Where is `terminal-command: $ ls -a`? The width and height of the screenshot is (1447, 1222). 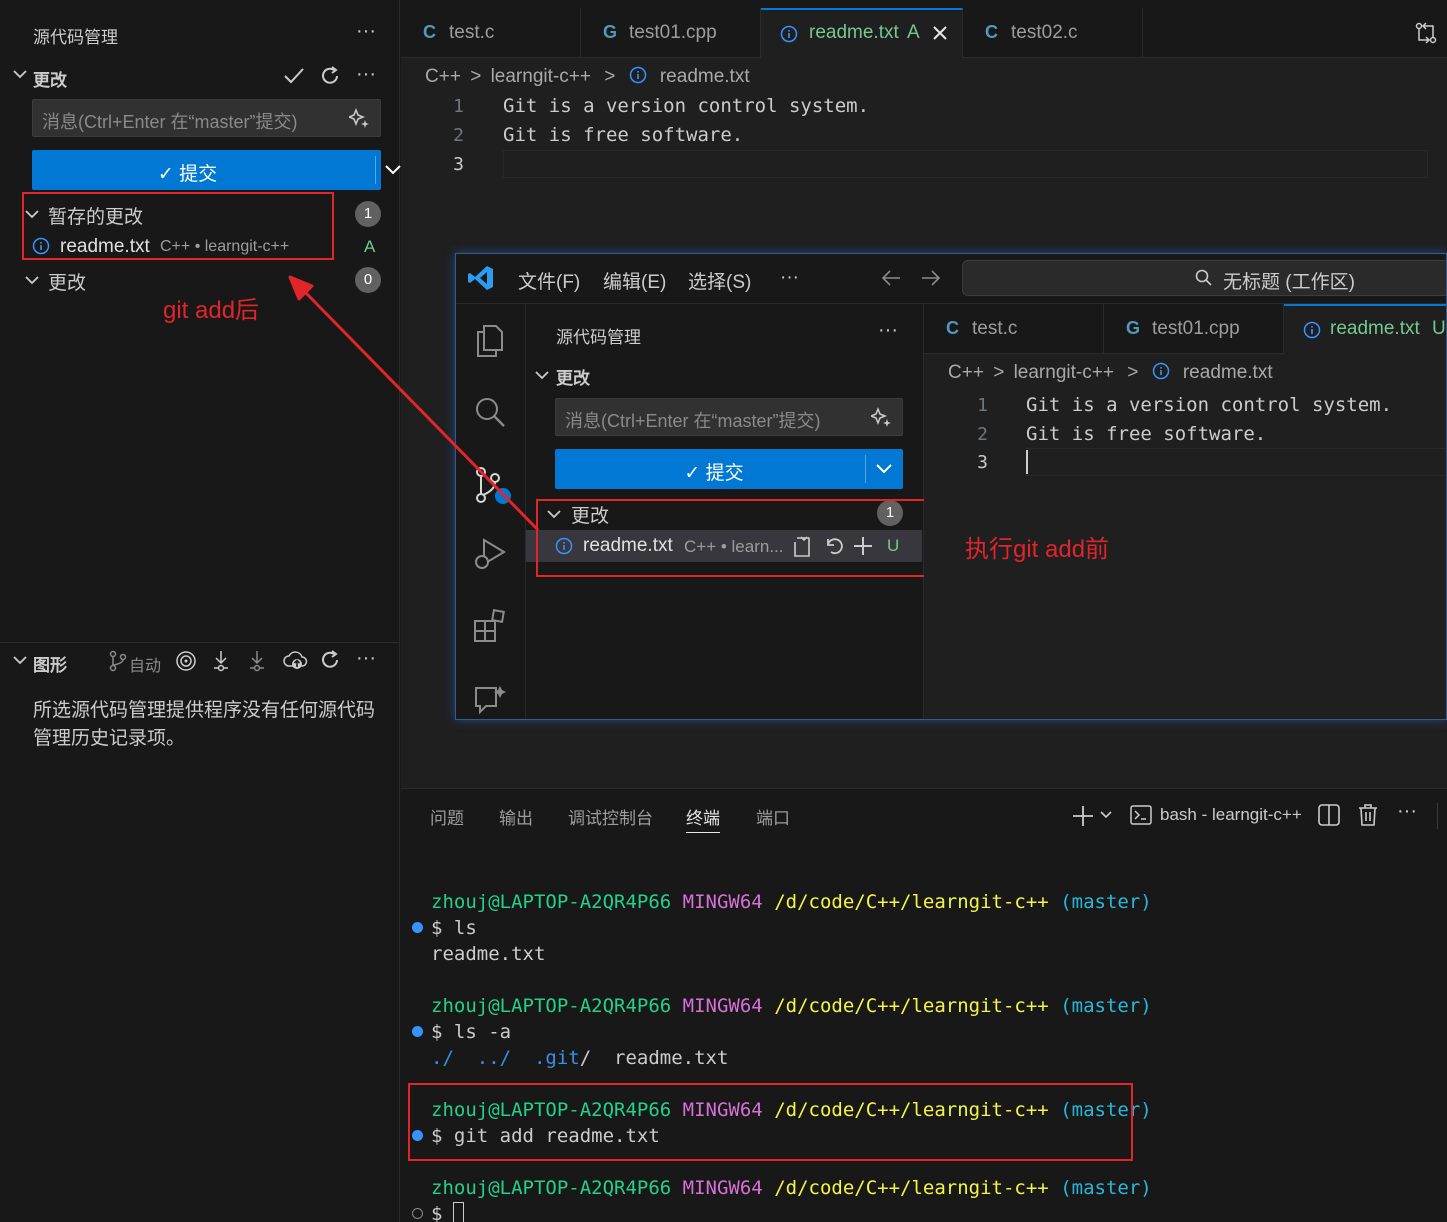 terminal-command: $ ls -a is located at coordinates (471, 1032).